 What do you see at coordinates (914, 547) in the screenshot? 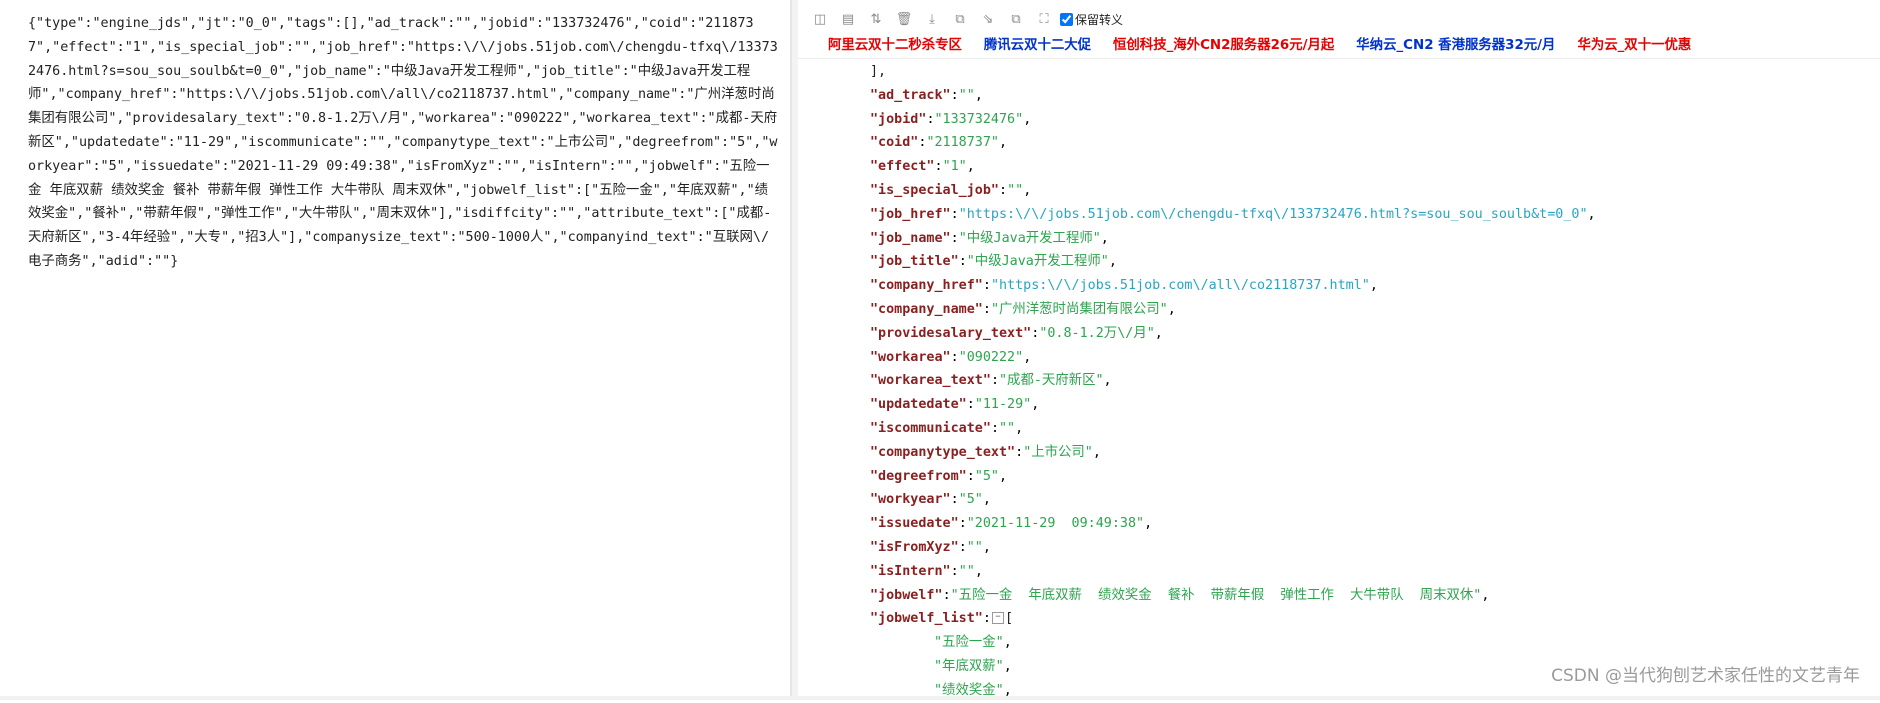
I see `json-key: "isFromXyz"` at bounding box center [914, 547].